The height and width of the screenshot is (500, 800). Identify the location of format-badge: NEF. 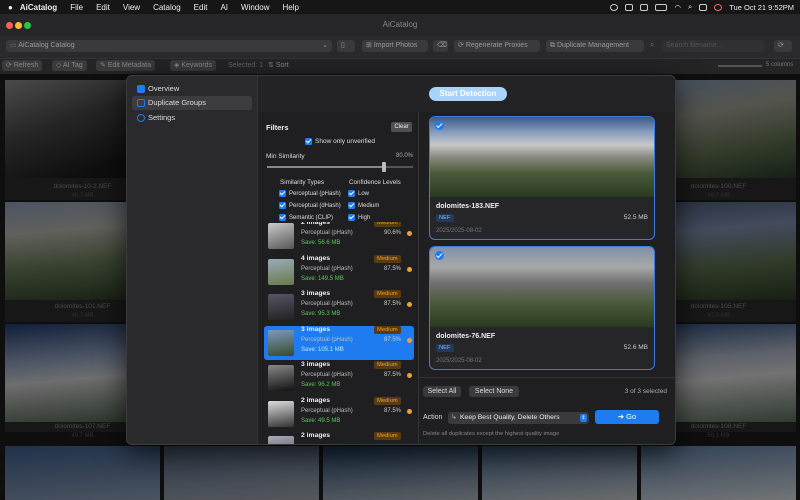
(445, 218).